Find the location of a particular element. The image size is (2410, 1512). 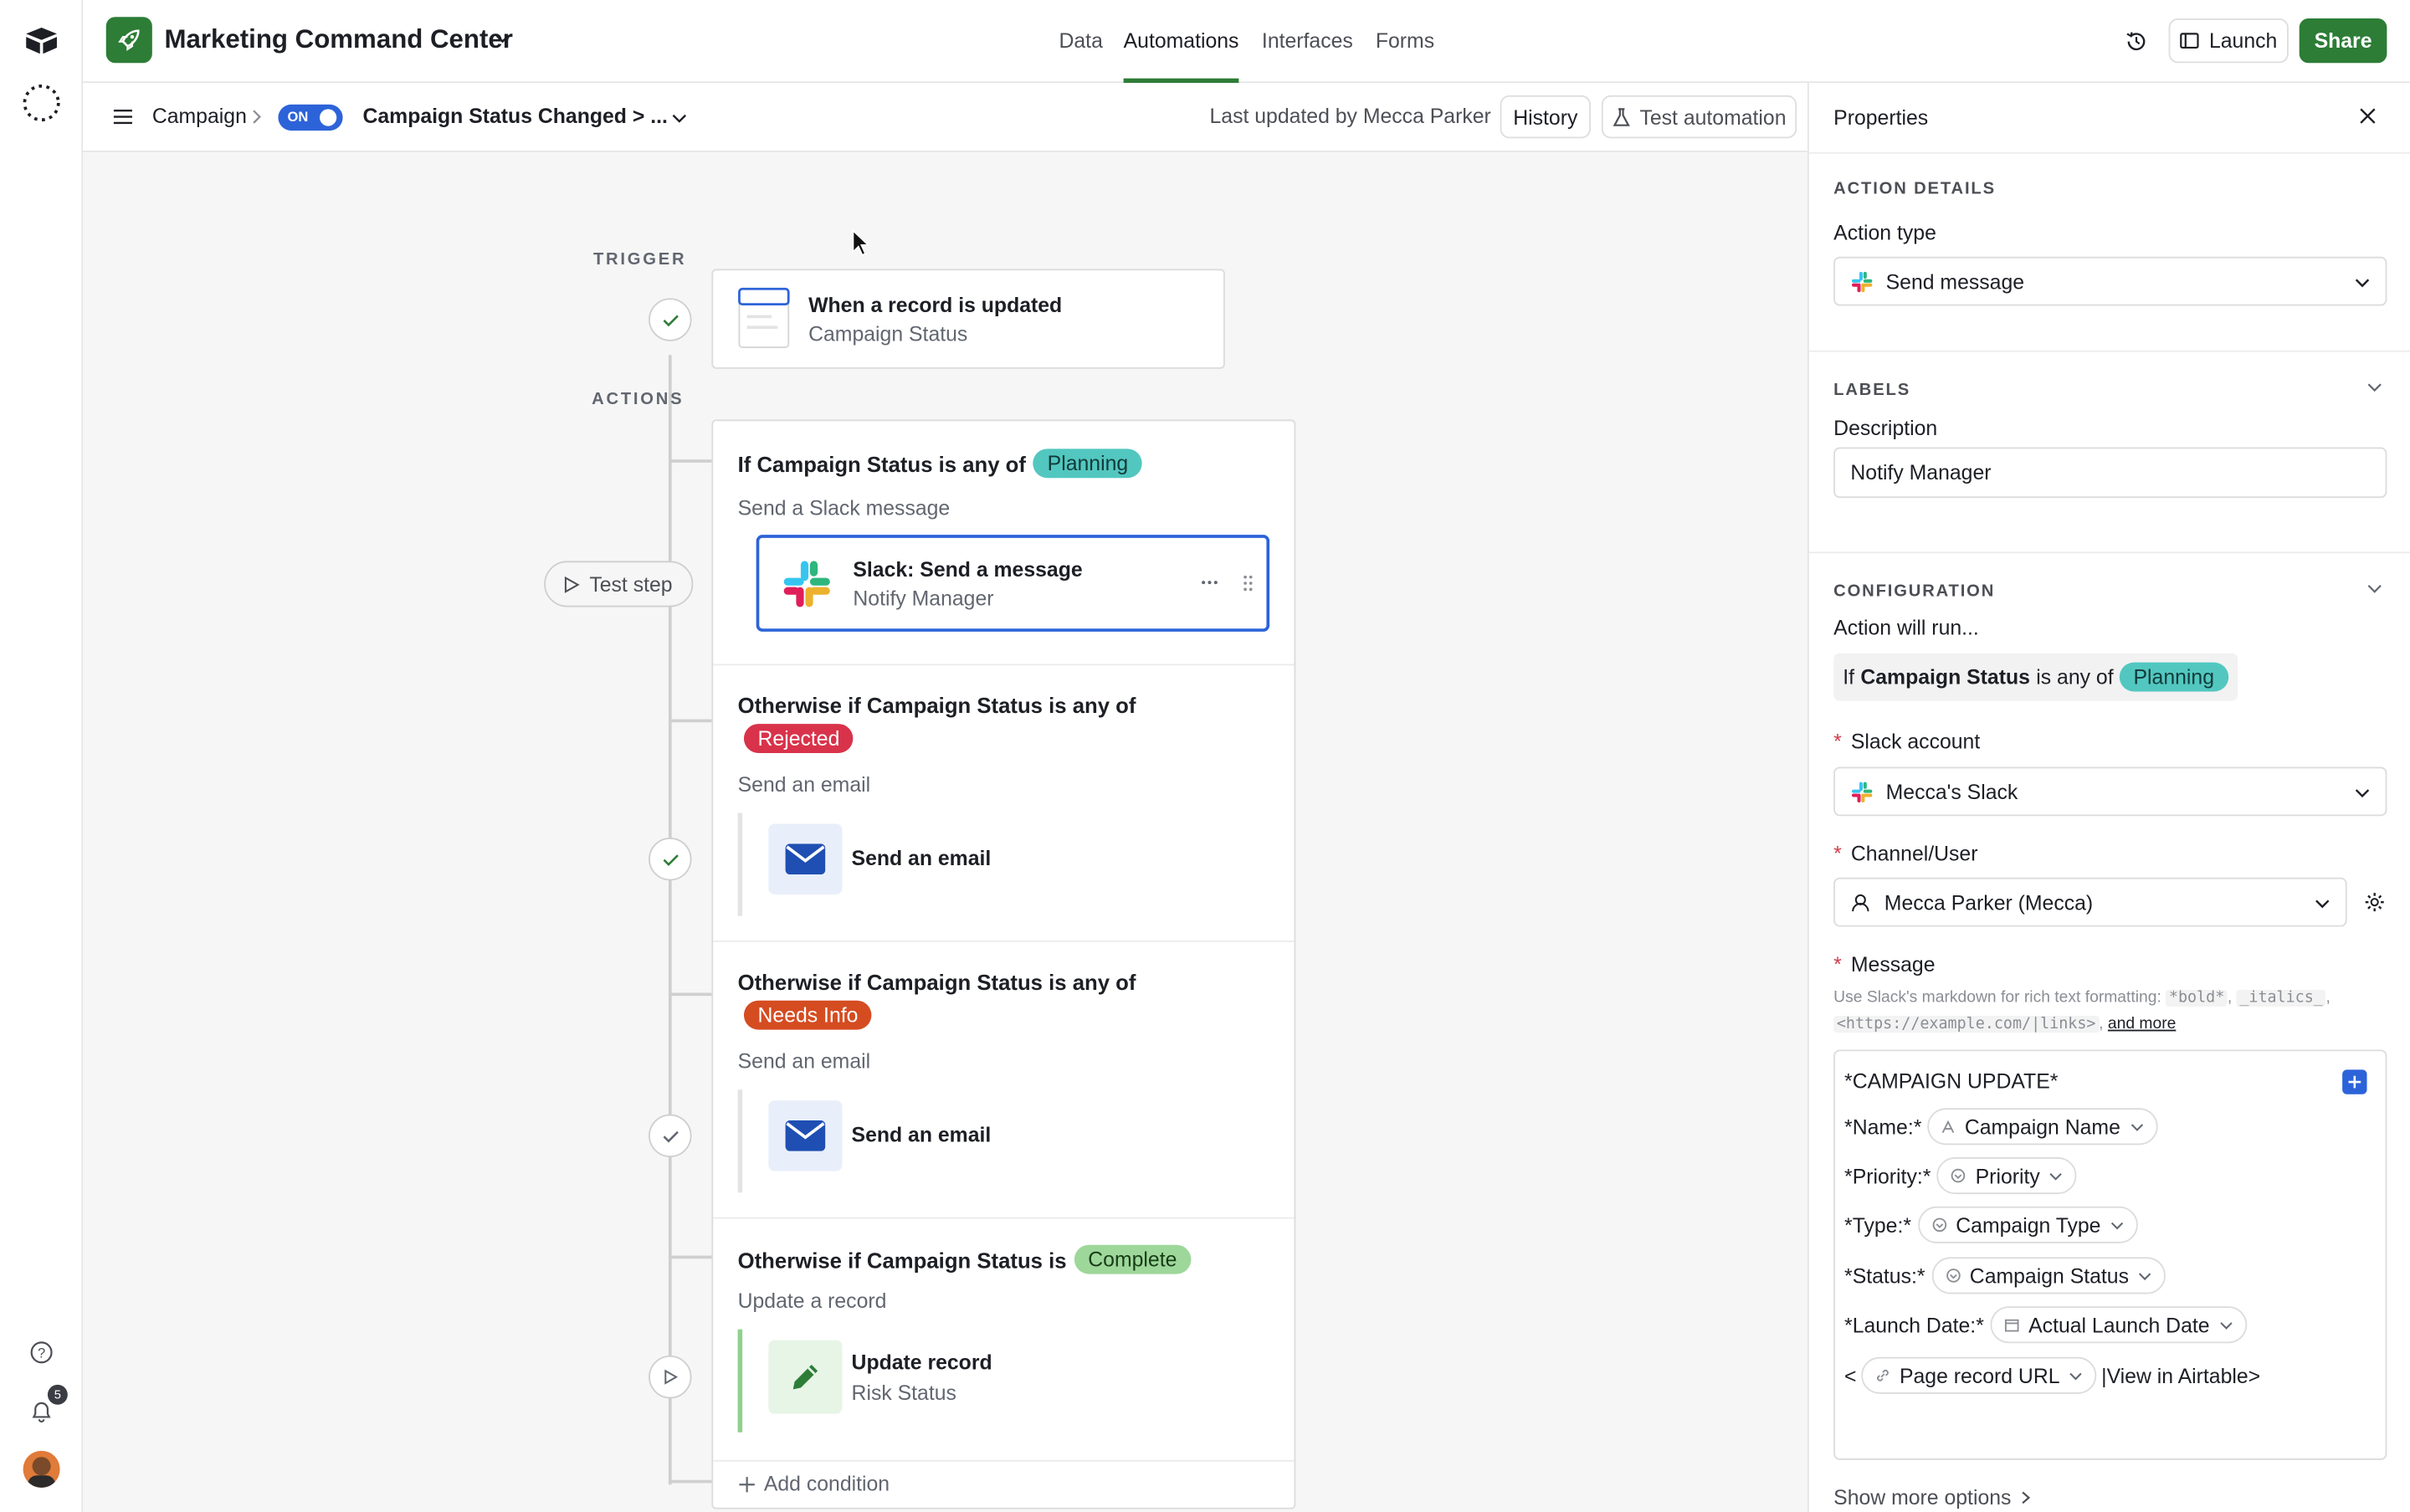

flask-icon is located at coordinates (1621, 116).